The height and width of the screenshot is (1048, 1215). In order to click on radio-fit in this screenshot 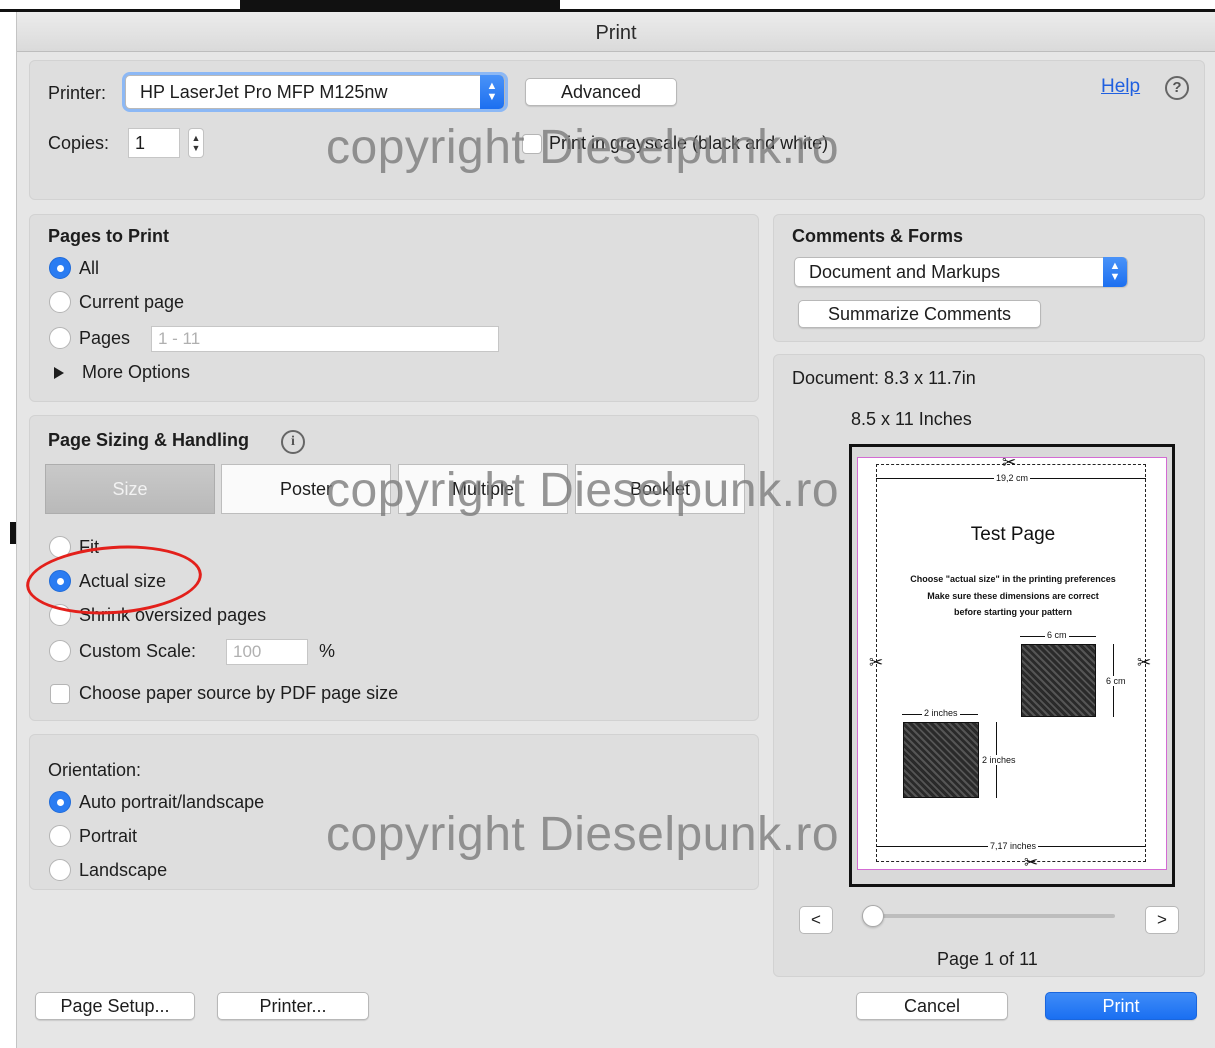, I will do `click(60, 547)`.